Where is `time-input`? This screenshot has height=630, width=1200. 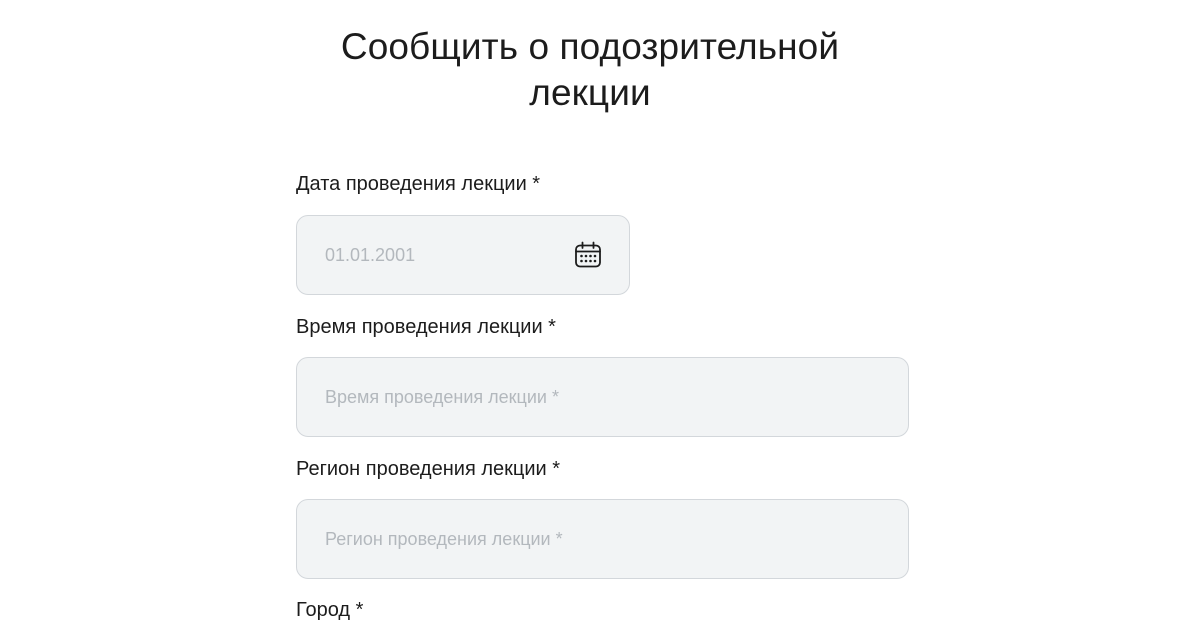
time-input is located at coordinates (603, 397).